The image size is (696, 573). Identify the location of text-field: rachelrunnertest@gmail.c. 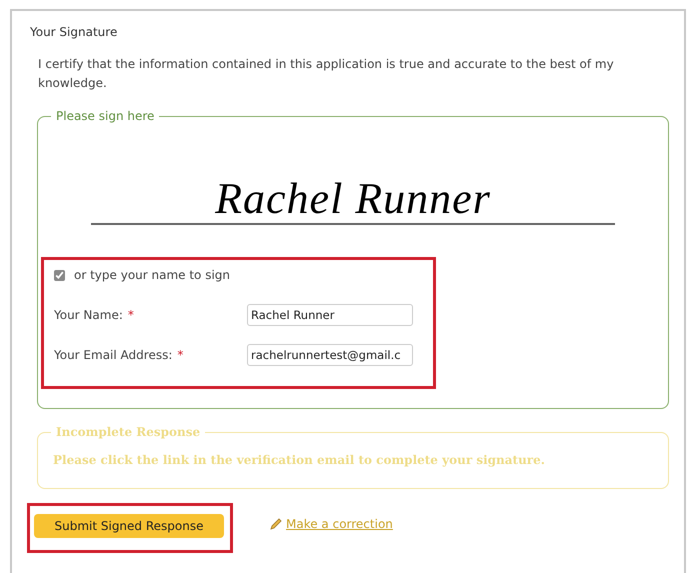
(330, 355).